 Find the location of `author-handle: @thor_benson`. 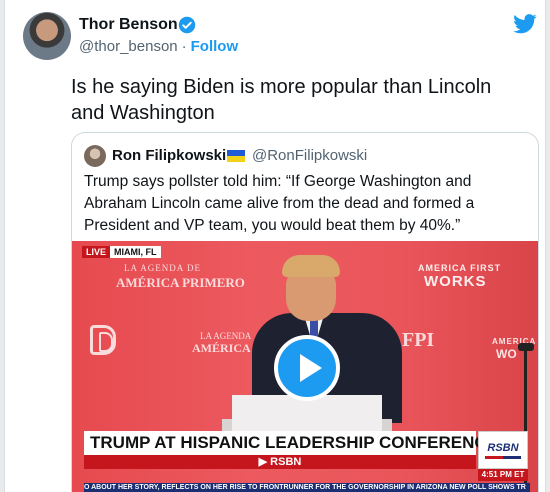

author-handle: @thor_benson is located at coordinates (128, 46).